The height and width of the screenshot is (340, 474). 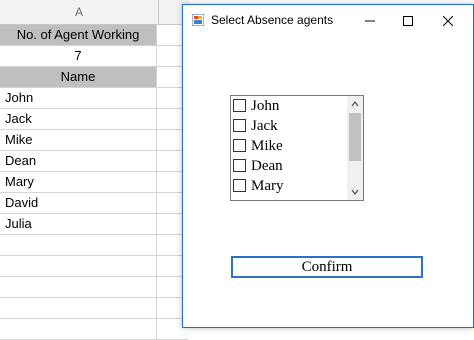 I want to click on scroll-down-button, so click(x=355, y=192).